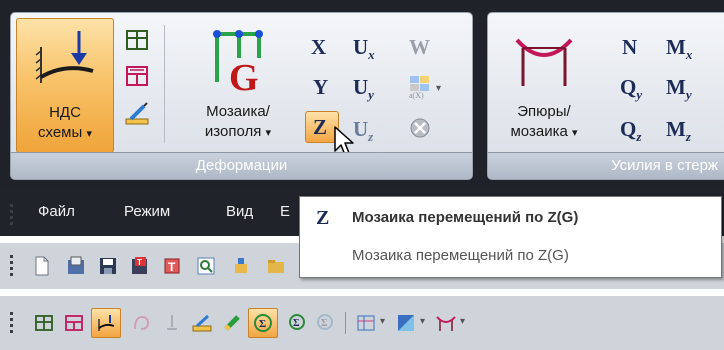  I want to click on menu-edit: E, so click(285, 211).